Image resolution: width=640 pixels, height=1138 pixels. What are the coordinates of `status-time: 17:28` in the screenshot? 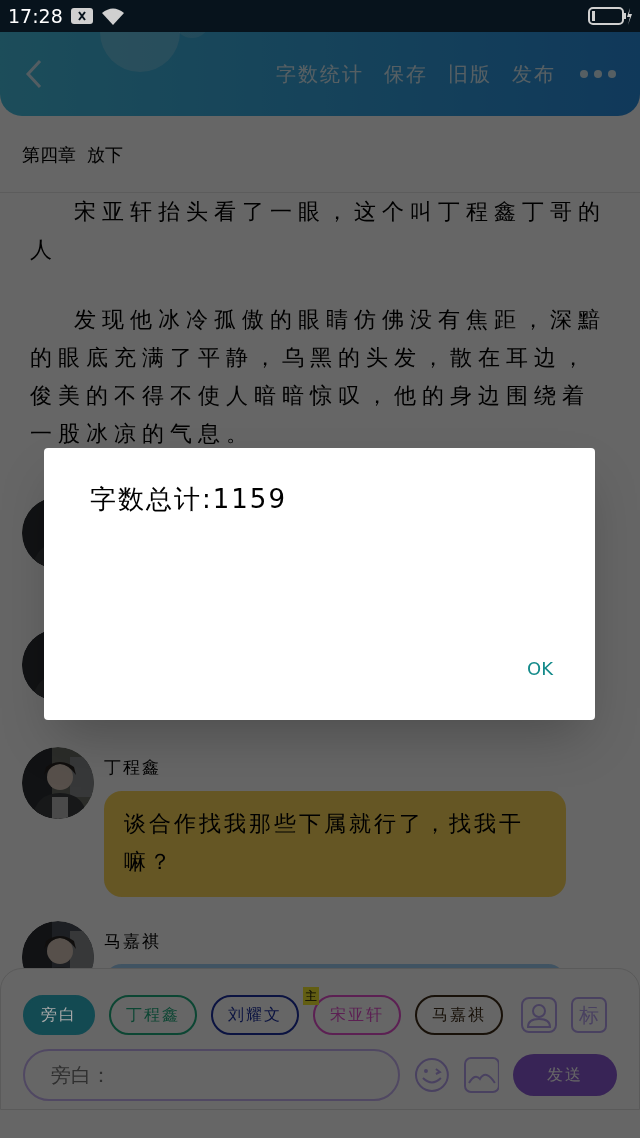 It's located at (35, 16).